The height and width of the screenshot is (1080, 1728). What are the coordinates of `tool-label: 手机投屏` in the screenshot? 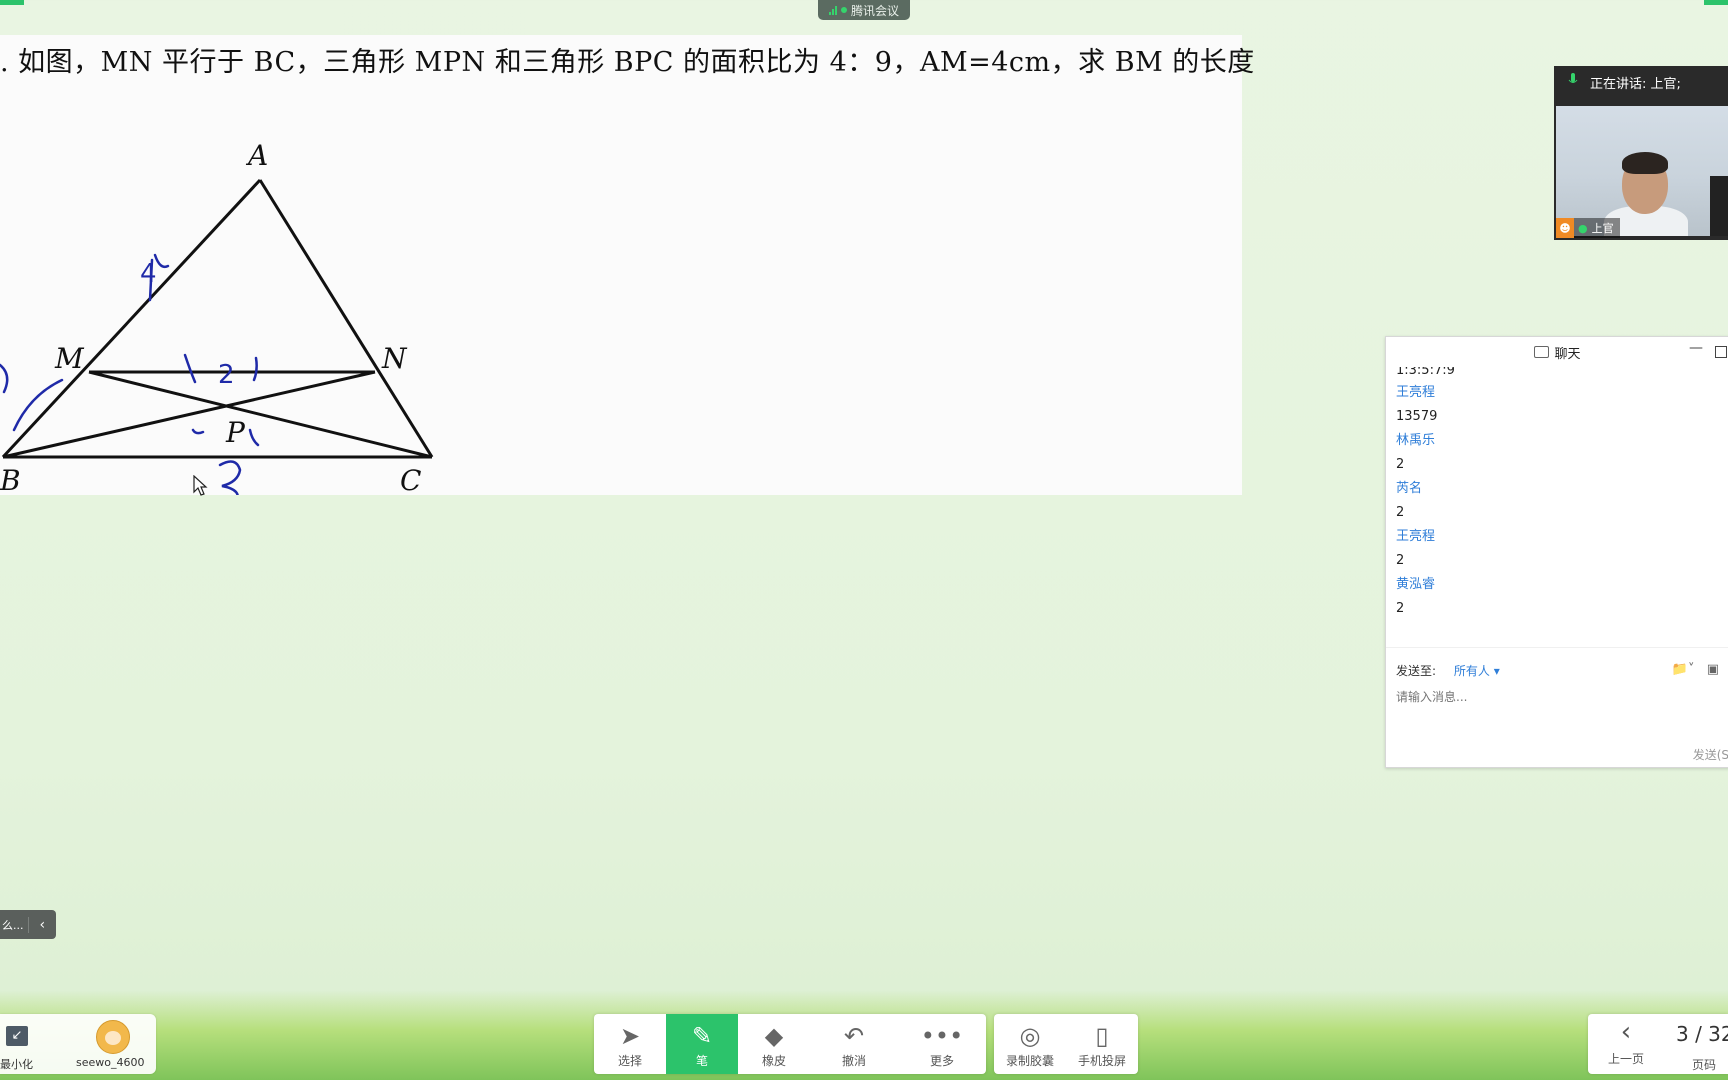 It's located at (1101, 1060).